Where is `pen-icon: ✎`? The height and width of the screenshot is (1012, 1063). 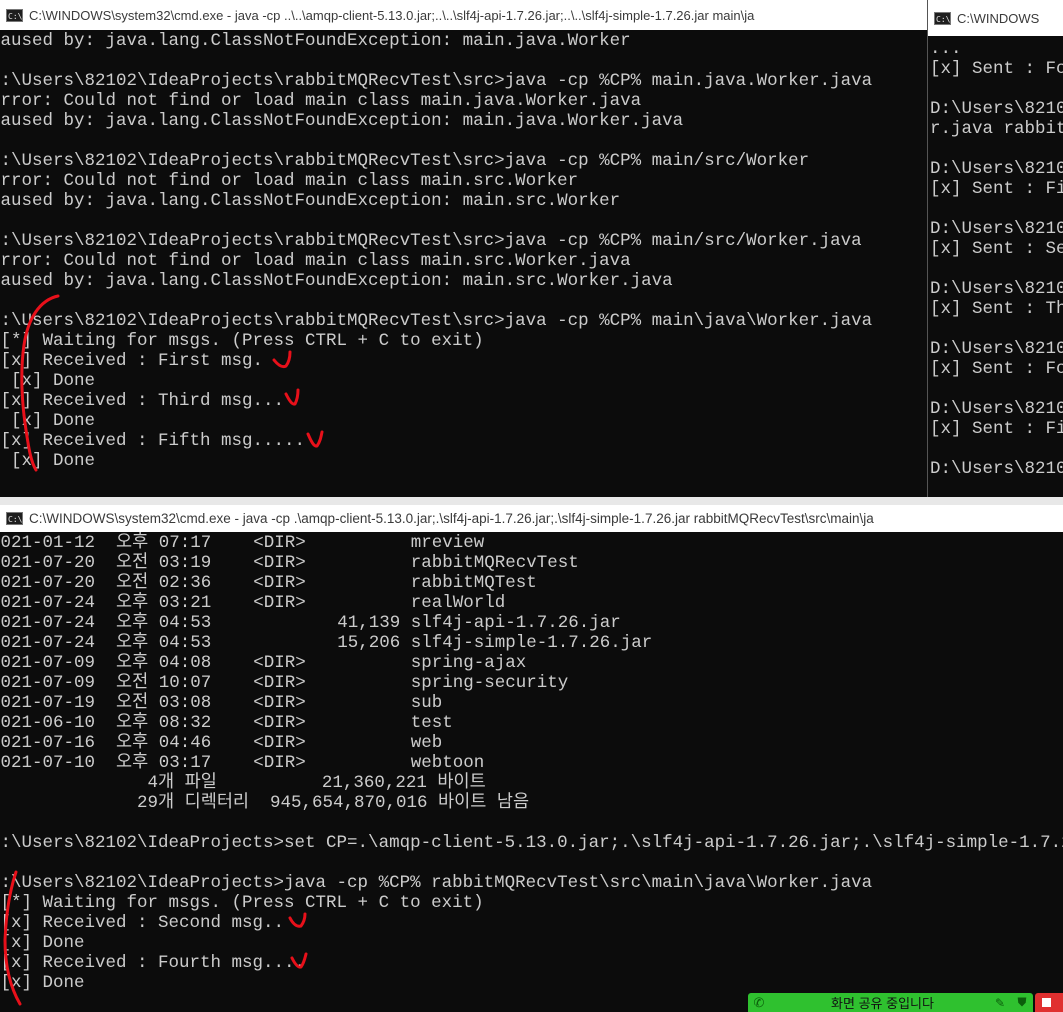 pen-icon: ✎ is located at coordinates (1000, 1003).